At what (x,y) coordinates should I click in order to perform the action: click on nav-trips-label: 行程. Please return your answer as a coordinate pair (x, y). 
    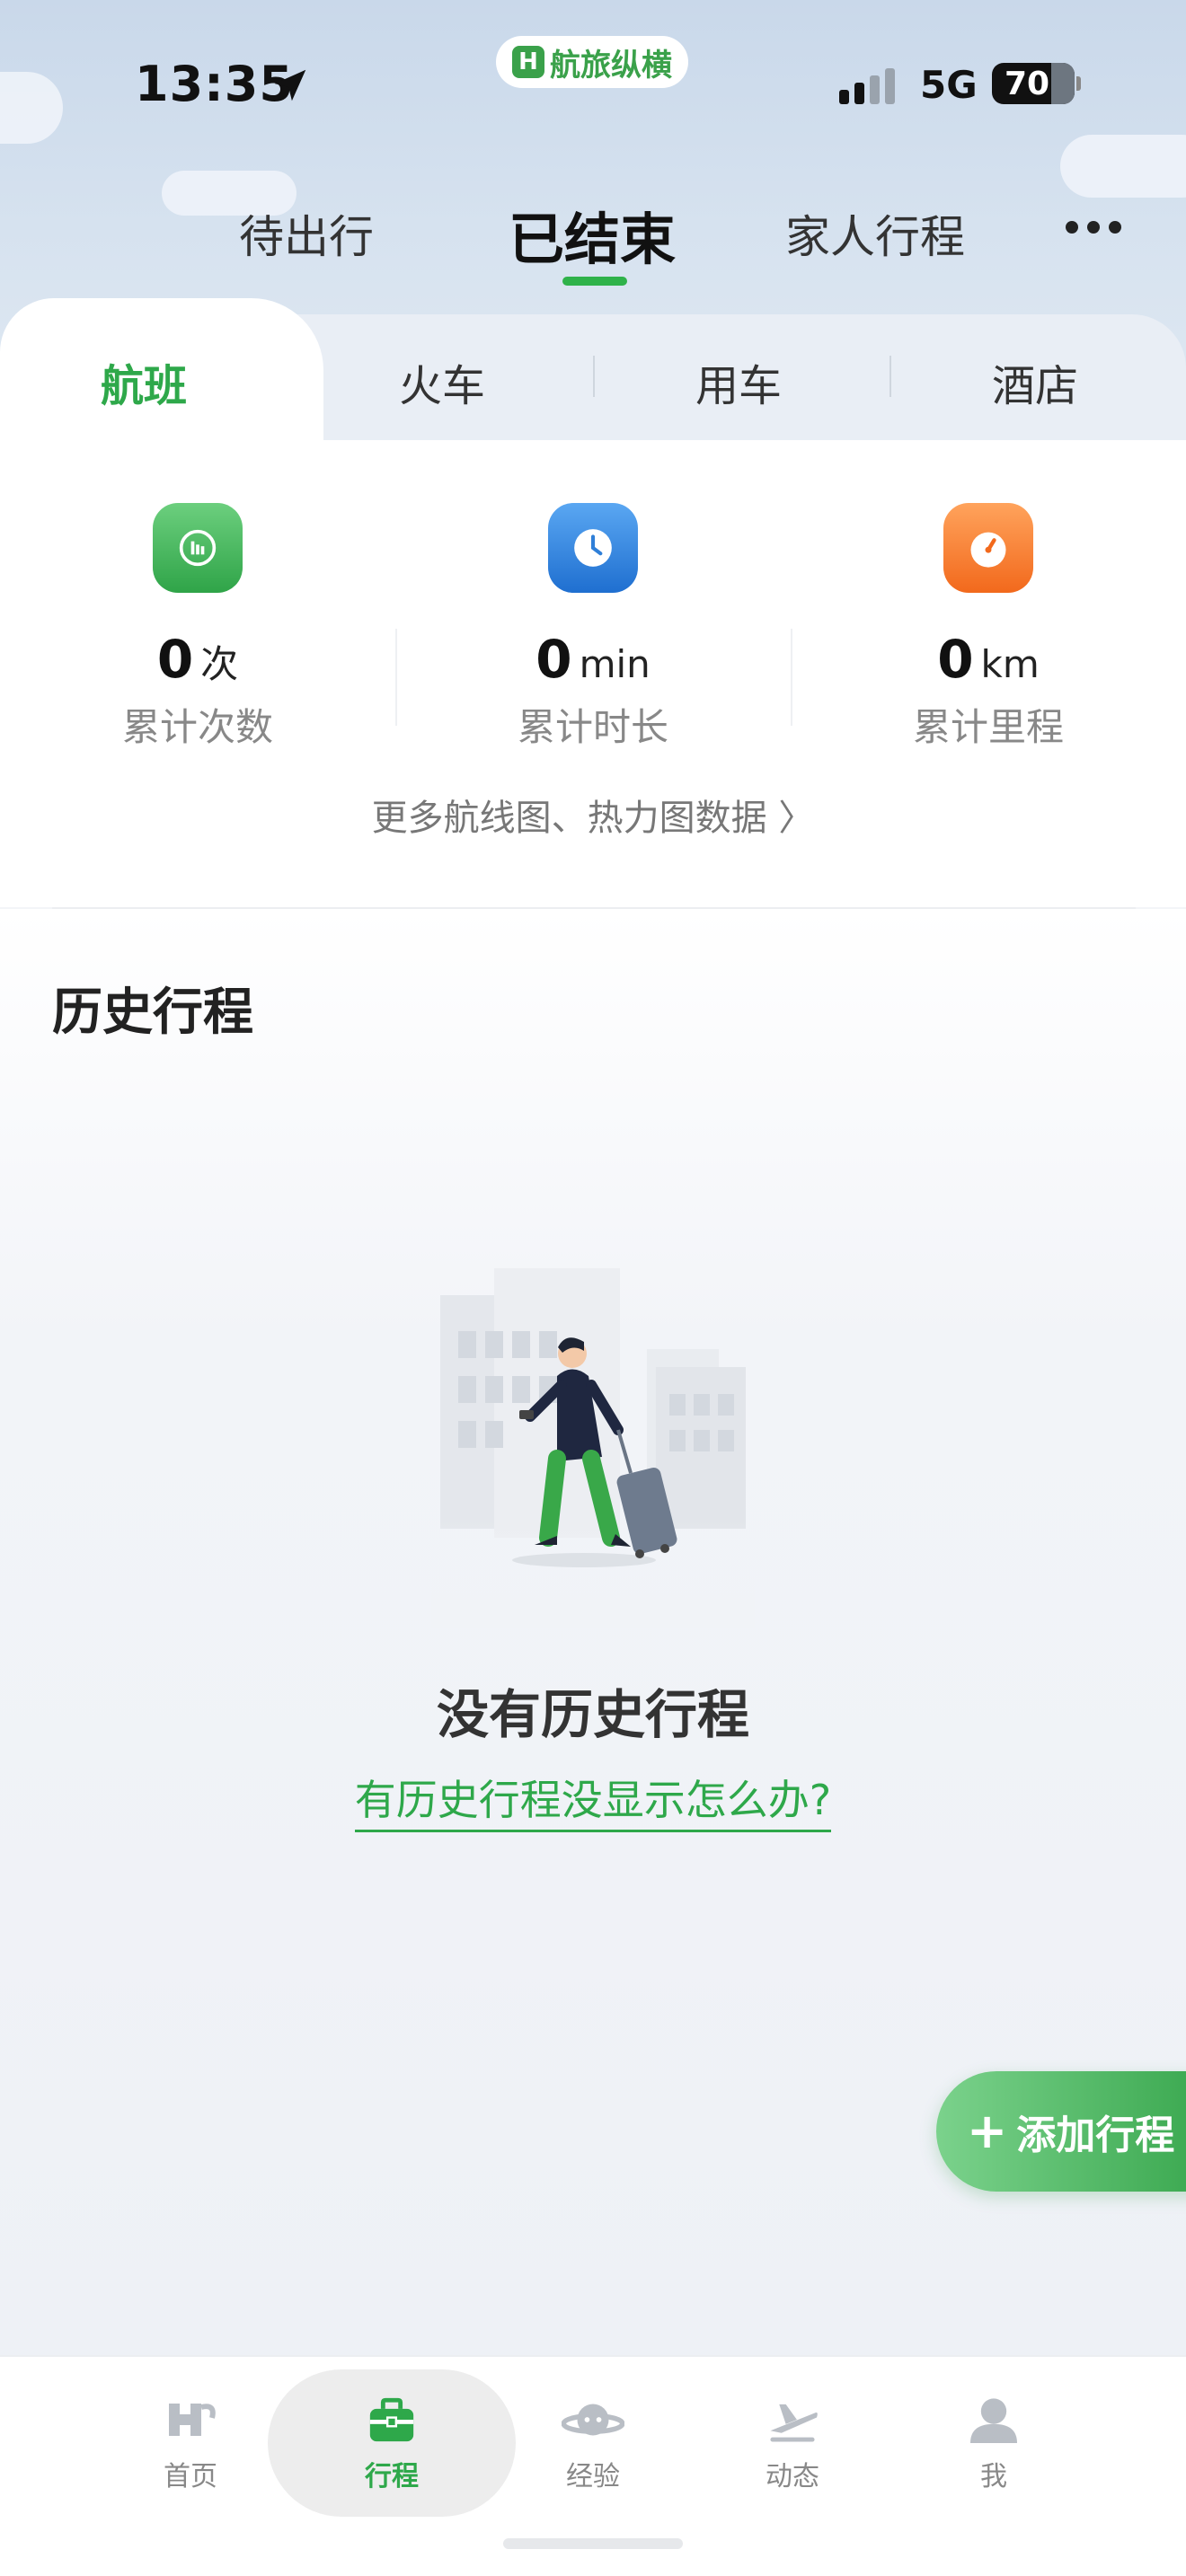
    Looking at the image, I should click on (392, 2476).